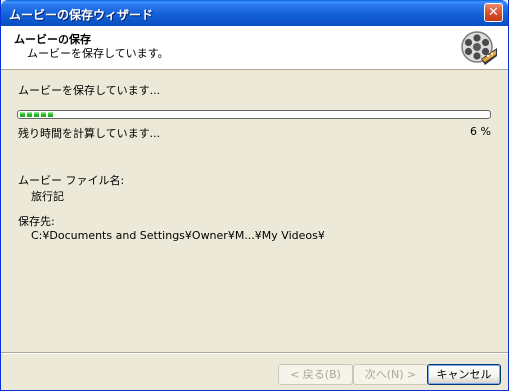 The image size is (509, 391). I want to click on progress-bar-fill, so click(37, 114).